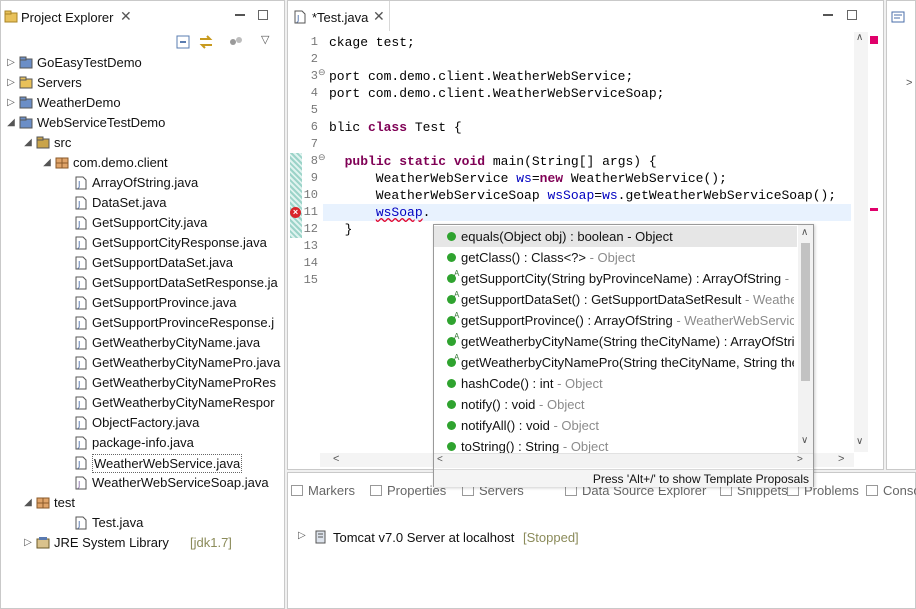  I want to click on tree-item: J DataSet.java, so click(143, 203).